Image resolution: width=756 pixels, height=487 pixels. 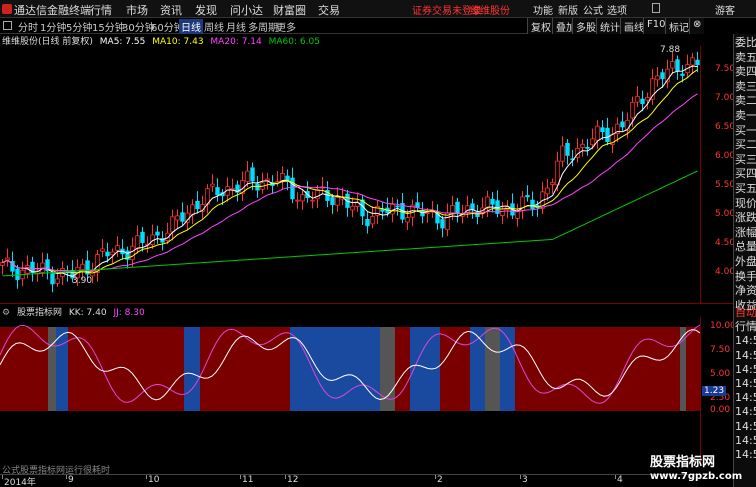 I want to click on quote-field-label: 卖四, so click(x=745, y=72).